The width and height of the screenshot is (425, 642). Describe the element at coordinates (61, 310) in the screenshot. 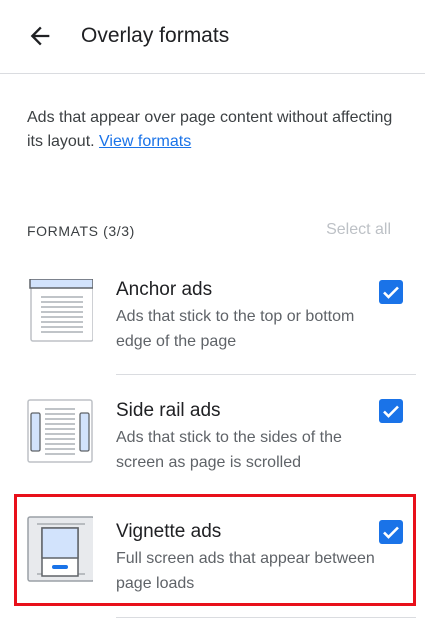

I see `anchor-ad-thumbnail` at that location.